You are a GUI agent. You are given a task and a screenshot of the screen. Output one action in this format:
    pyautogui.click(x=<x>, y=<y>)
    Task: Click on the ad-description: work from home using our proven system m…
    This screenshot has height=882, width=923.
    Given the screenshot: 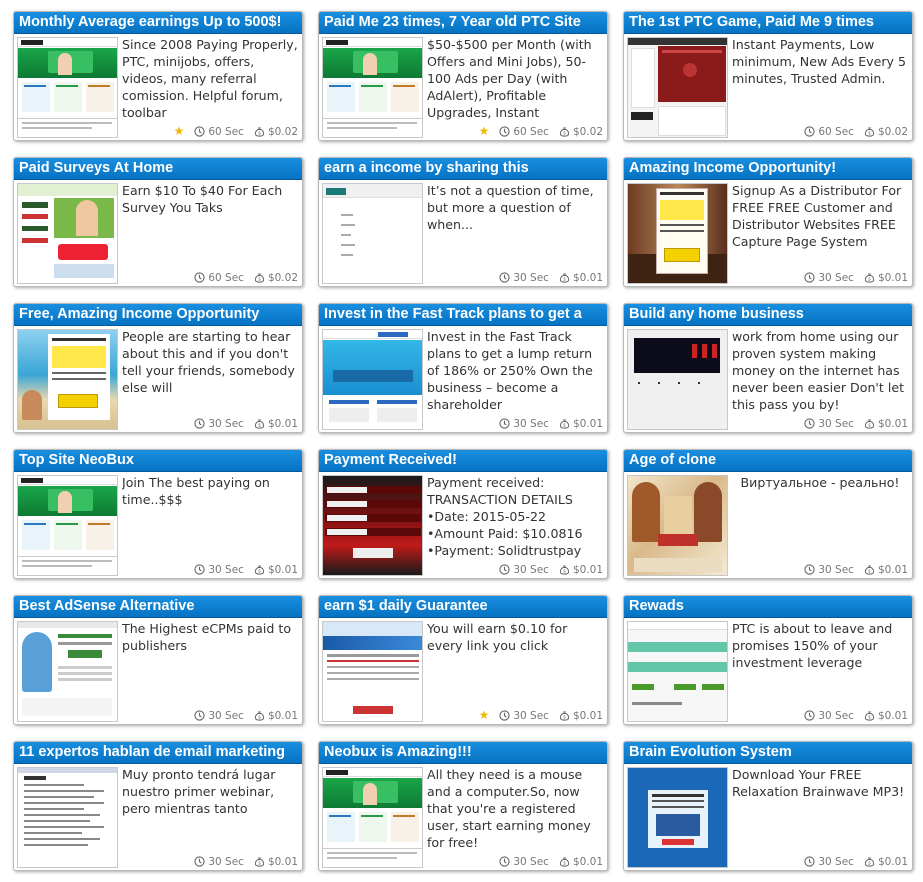 What is the action you would take?
    pyautogui.click(x=818, y=370)
    